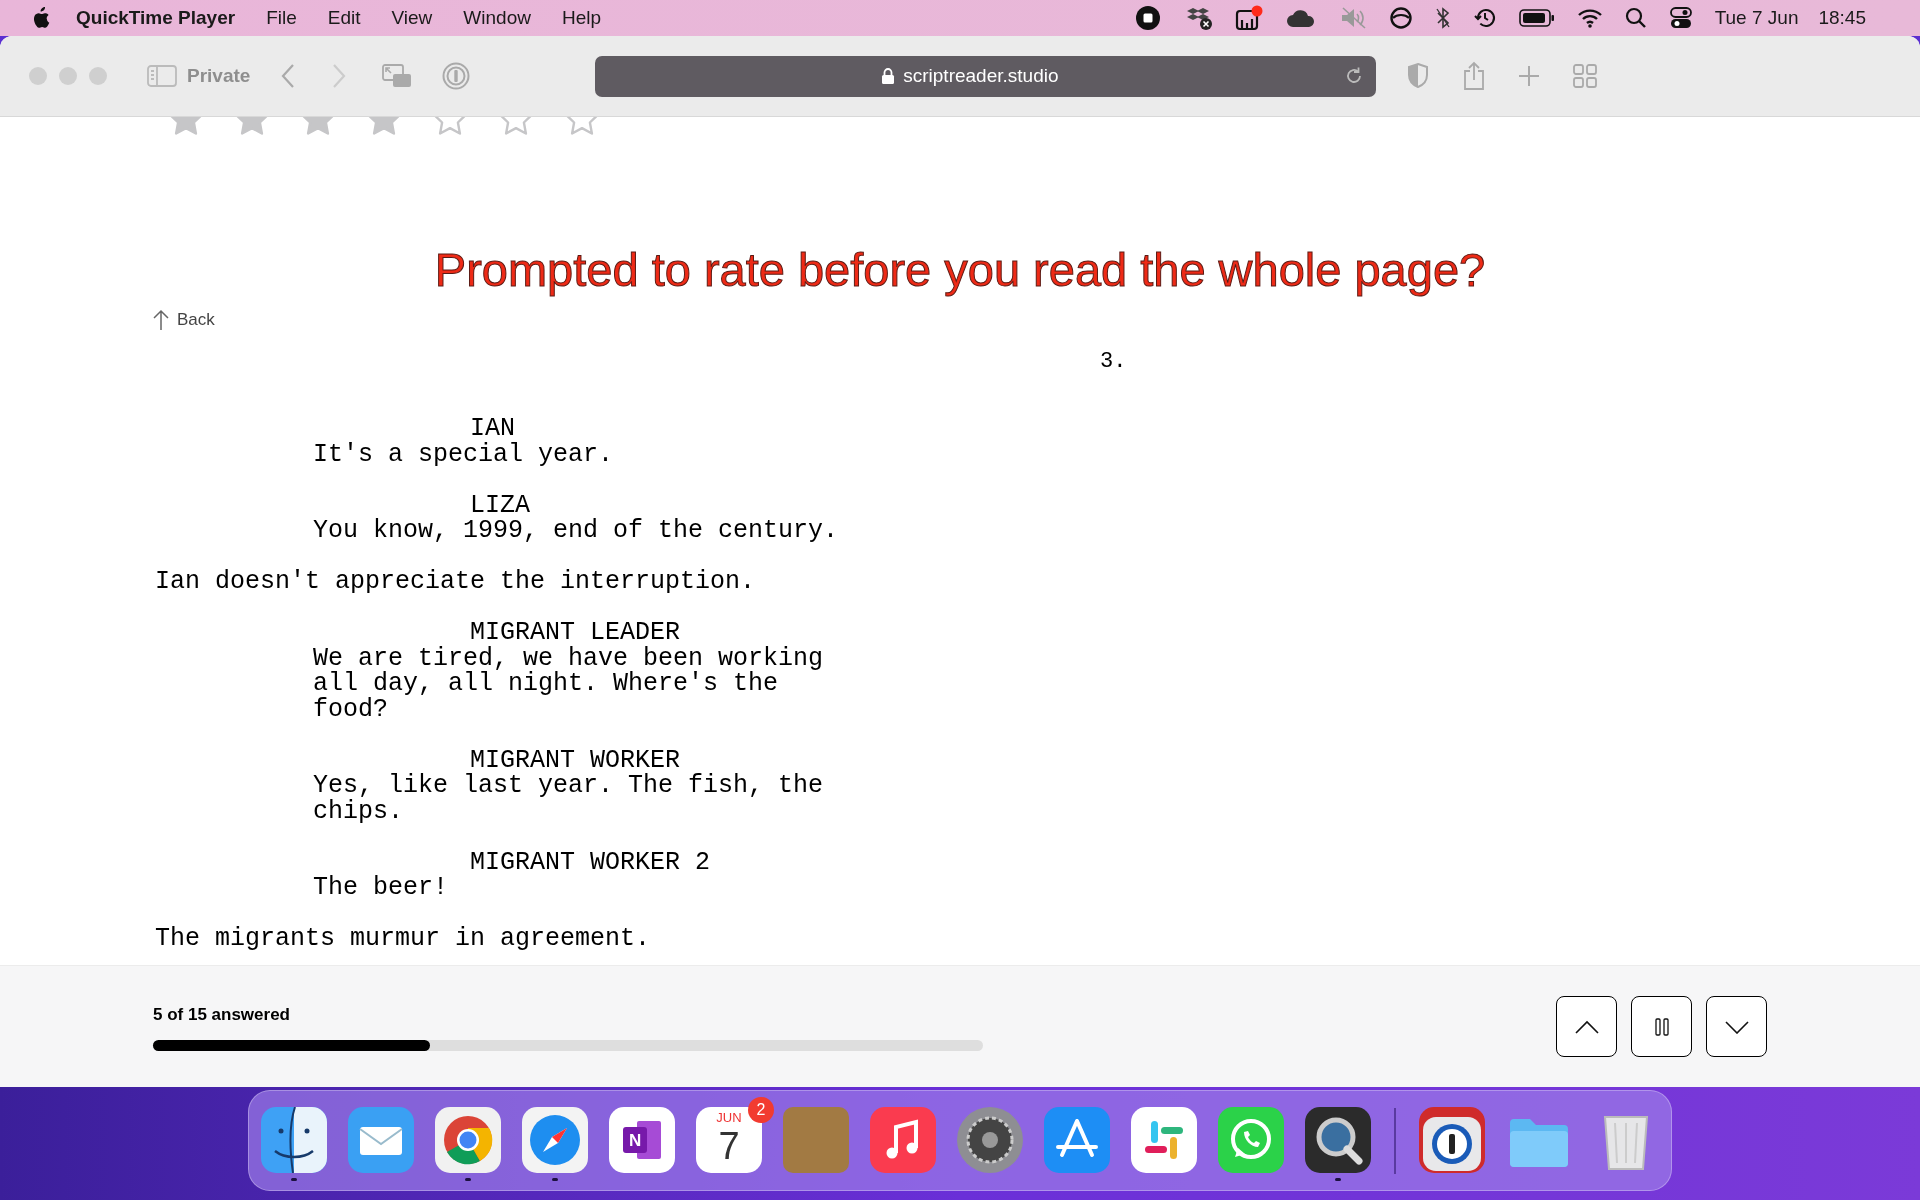 The image size is (1920, 1200). Describe the element at coordinates (555, 1139) in the screenshot. I see `compass-icon` at that location.